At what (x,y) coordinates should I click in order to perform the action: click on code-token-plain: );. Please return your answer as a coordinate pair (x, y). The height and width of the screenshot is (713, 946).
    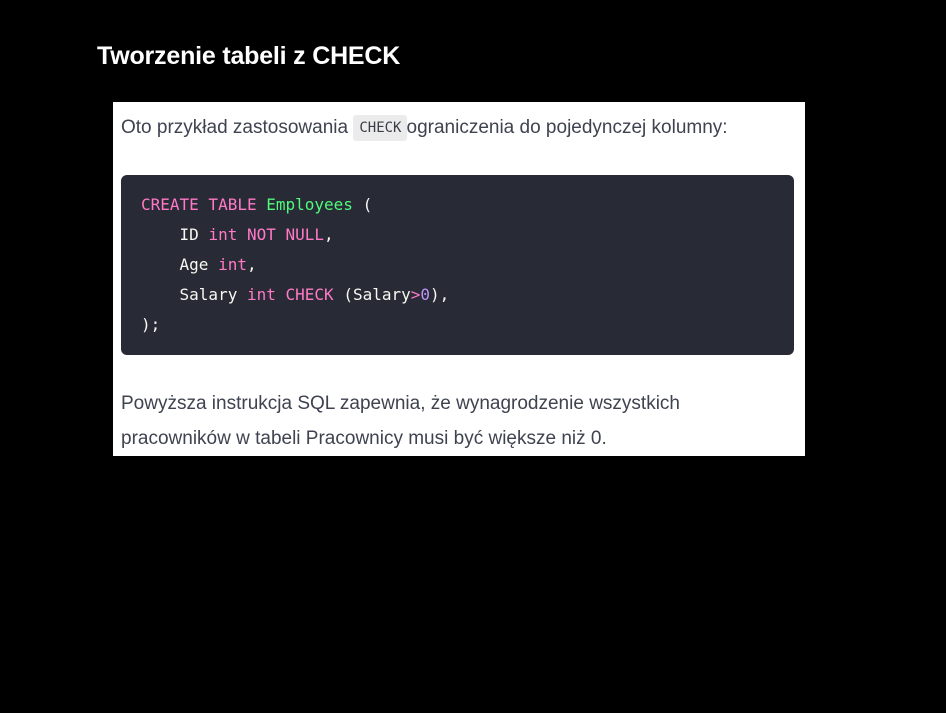
    Looking at the image, I should click on (151, 324).